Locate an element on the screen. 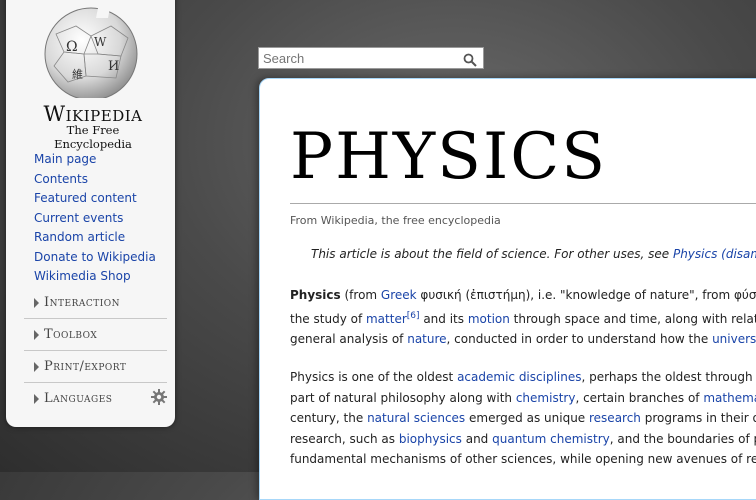  search-box is located at coordinates (371, 58).